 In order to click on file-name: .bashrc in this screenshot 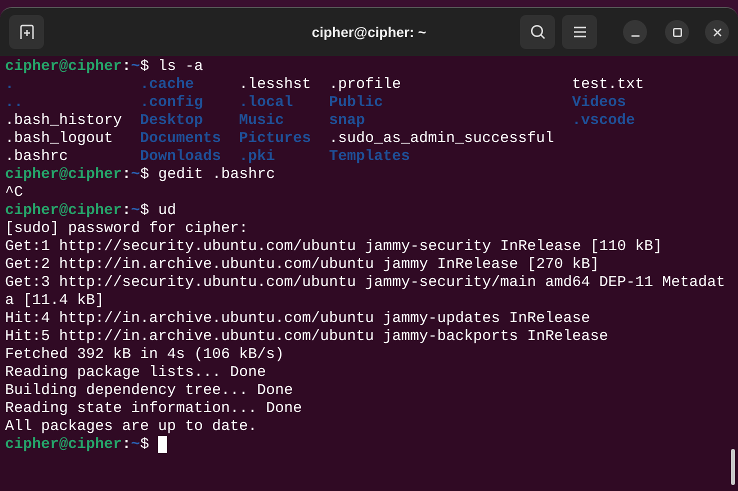, I will do `click(36, 157)`.